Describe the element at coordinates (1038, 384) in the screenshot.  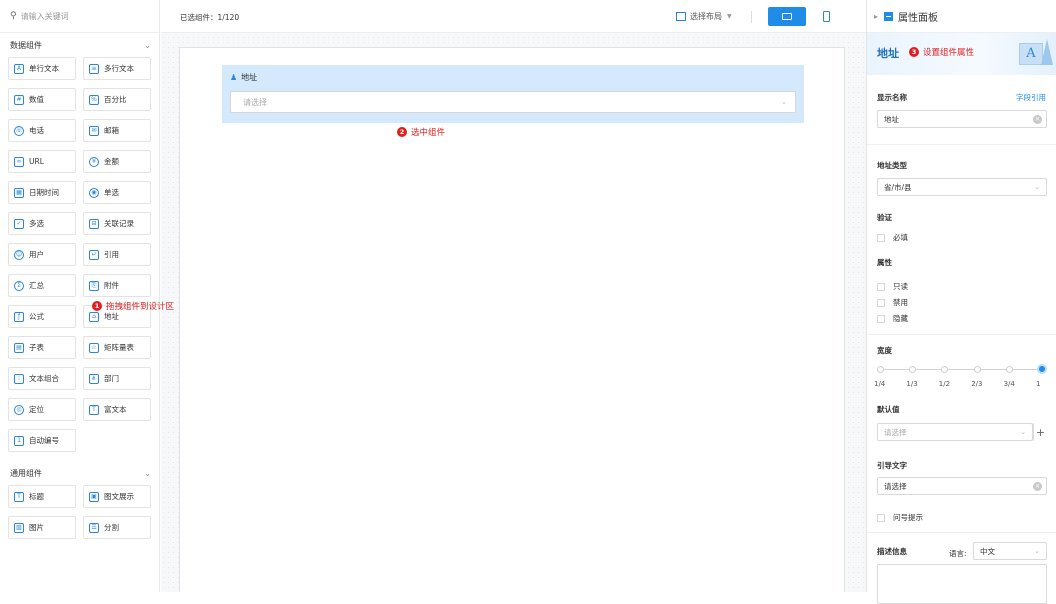
I see `width-tick-label: 1` at that location.